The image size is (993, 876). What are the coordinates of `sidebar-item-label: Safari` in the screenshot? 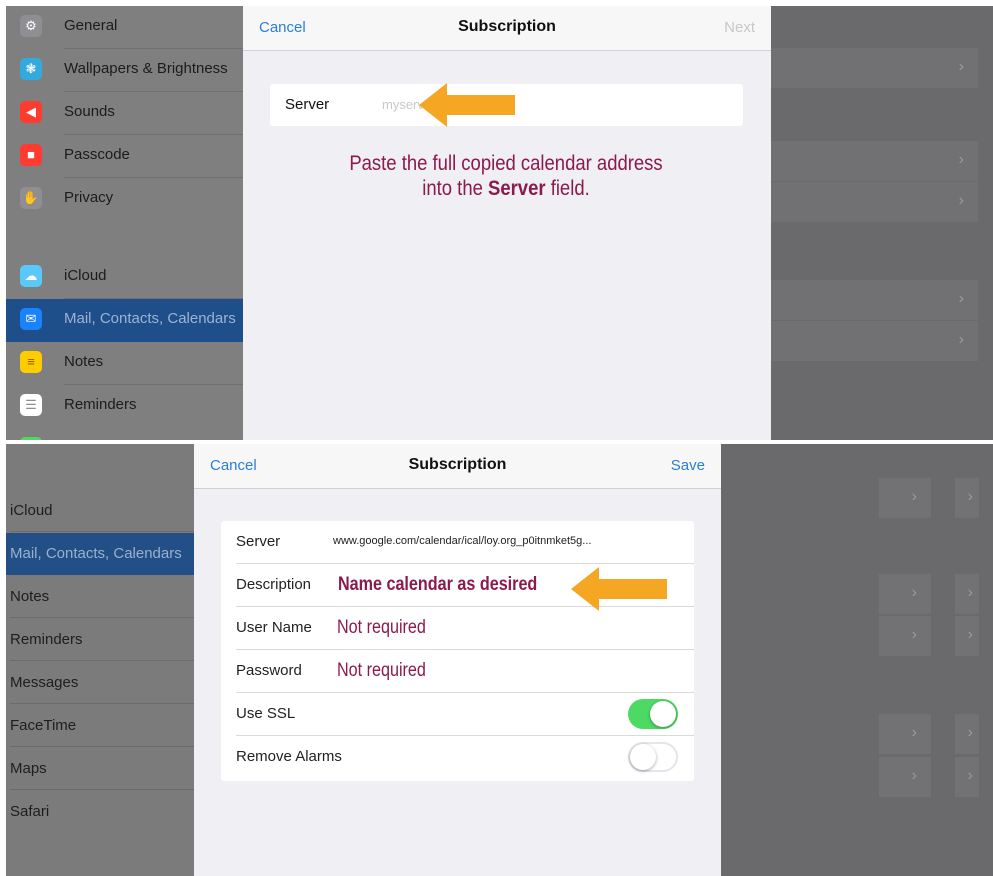 It's located at (30, 811).